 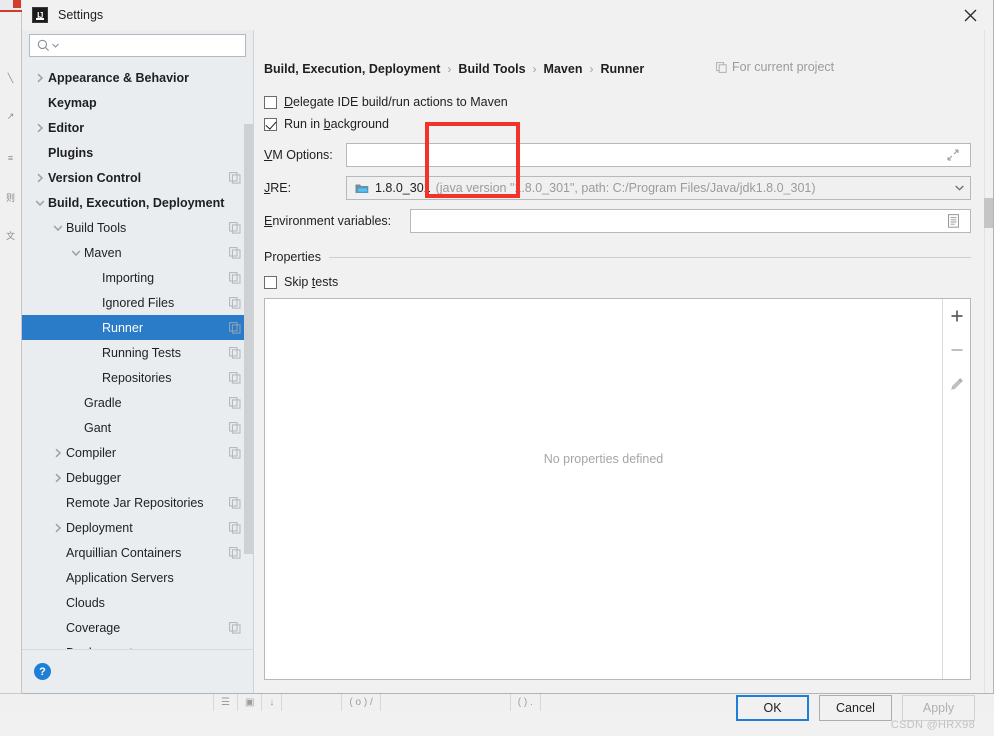 I want to click on sidebar-item-build-execution-deployment: Build, Execution, Deployment, so click(x=137, y=202).